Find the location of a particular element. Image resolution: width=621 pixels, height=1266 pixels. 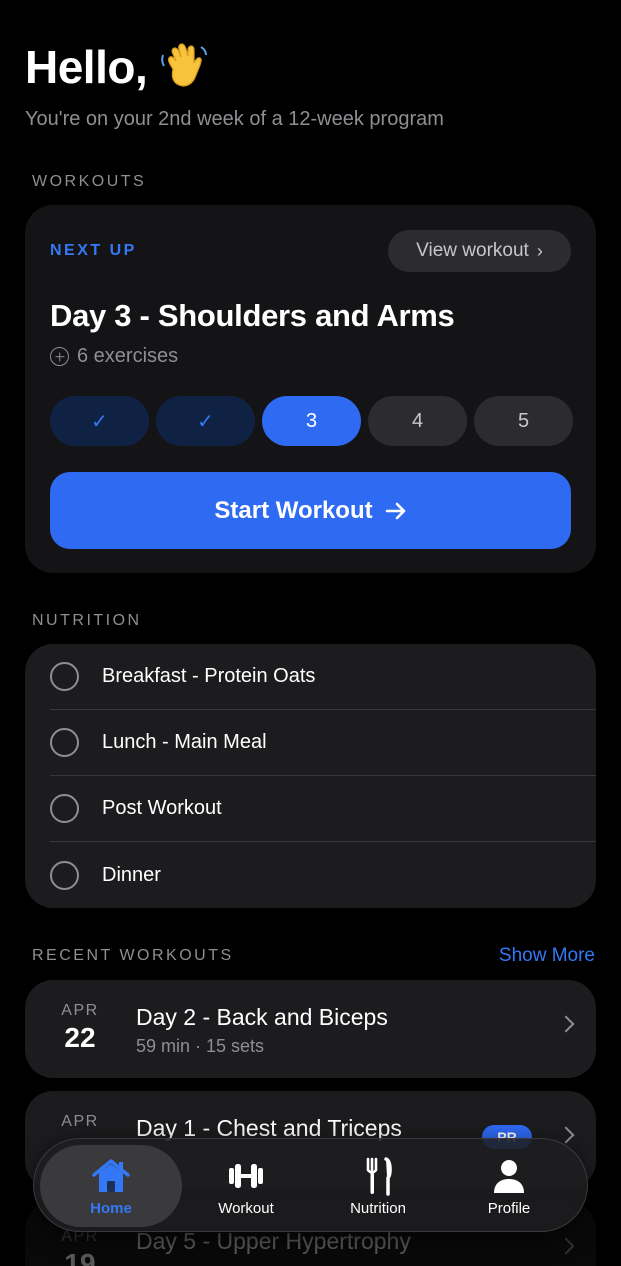

arrow-right-icon is located at coordinates (395, 510).